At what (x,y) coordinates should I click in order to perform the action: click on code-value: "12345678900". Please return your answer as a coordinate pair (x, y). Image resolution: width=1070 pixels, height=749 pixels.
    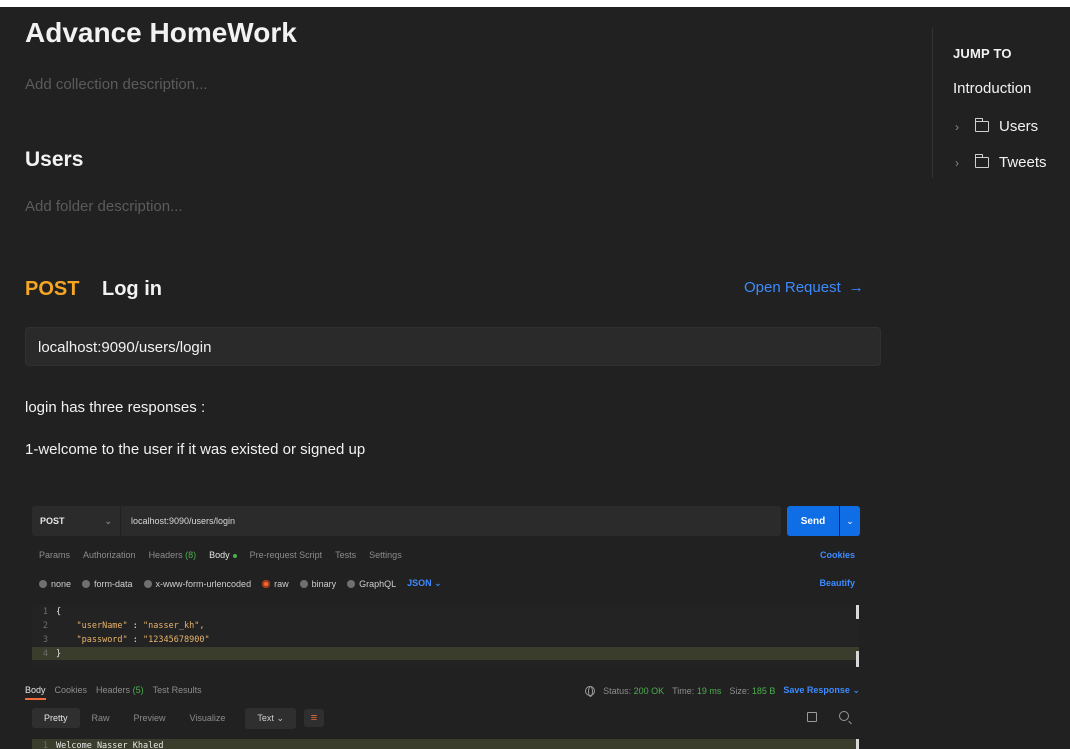
    Looking at the image, I should click on (176, 639).